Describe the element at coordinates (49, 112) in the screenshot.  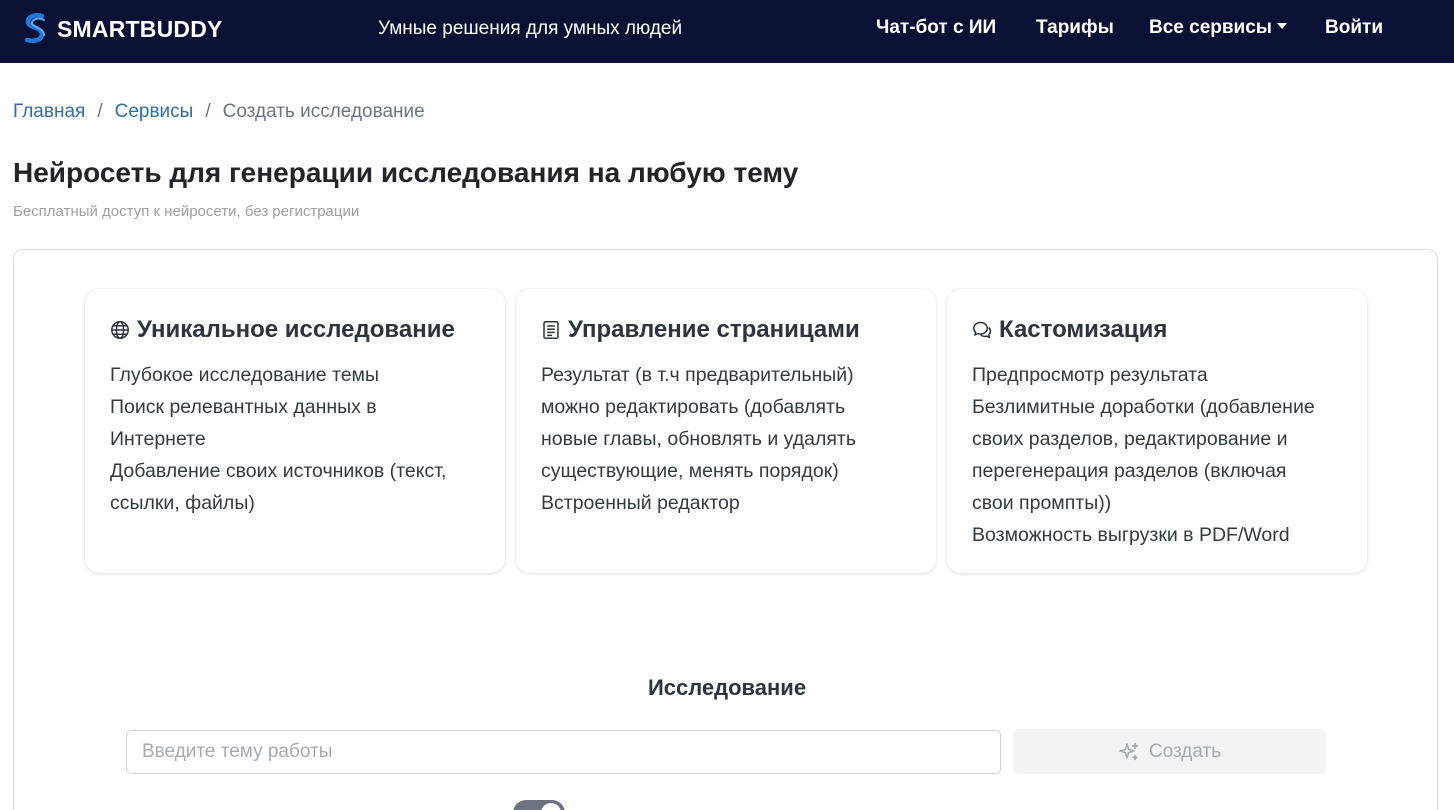
I see `breadcrumb-home: Главная` at that location.